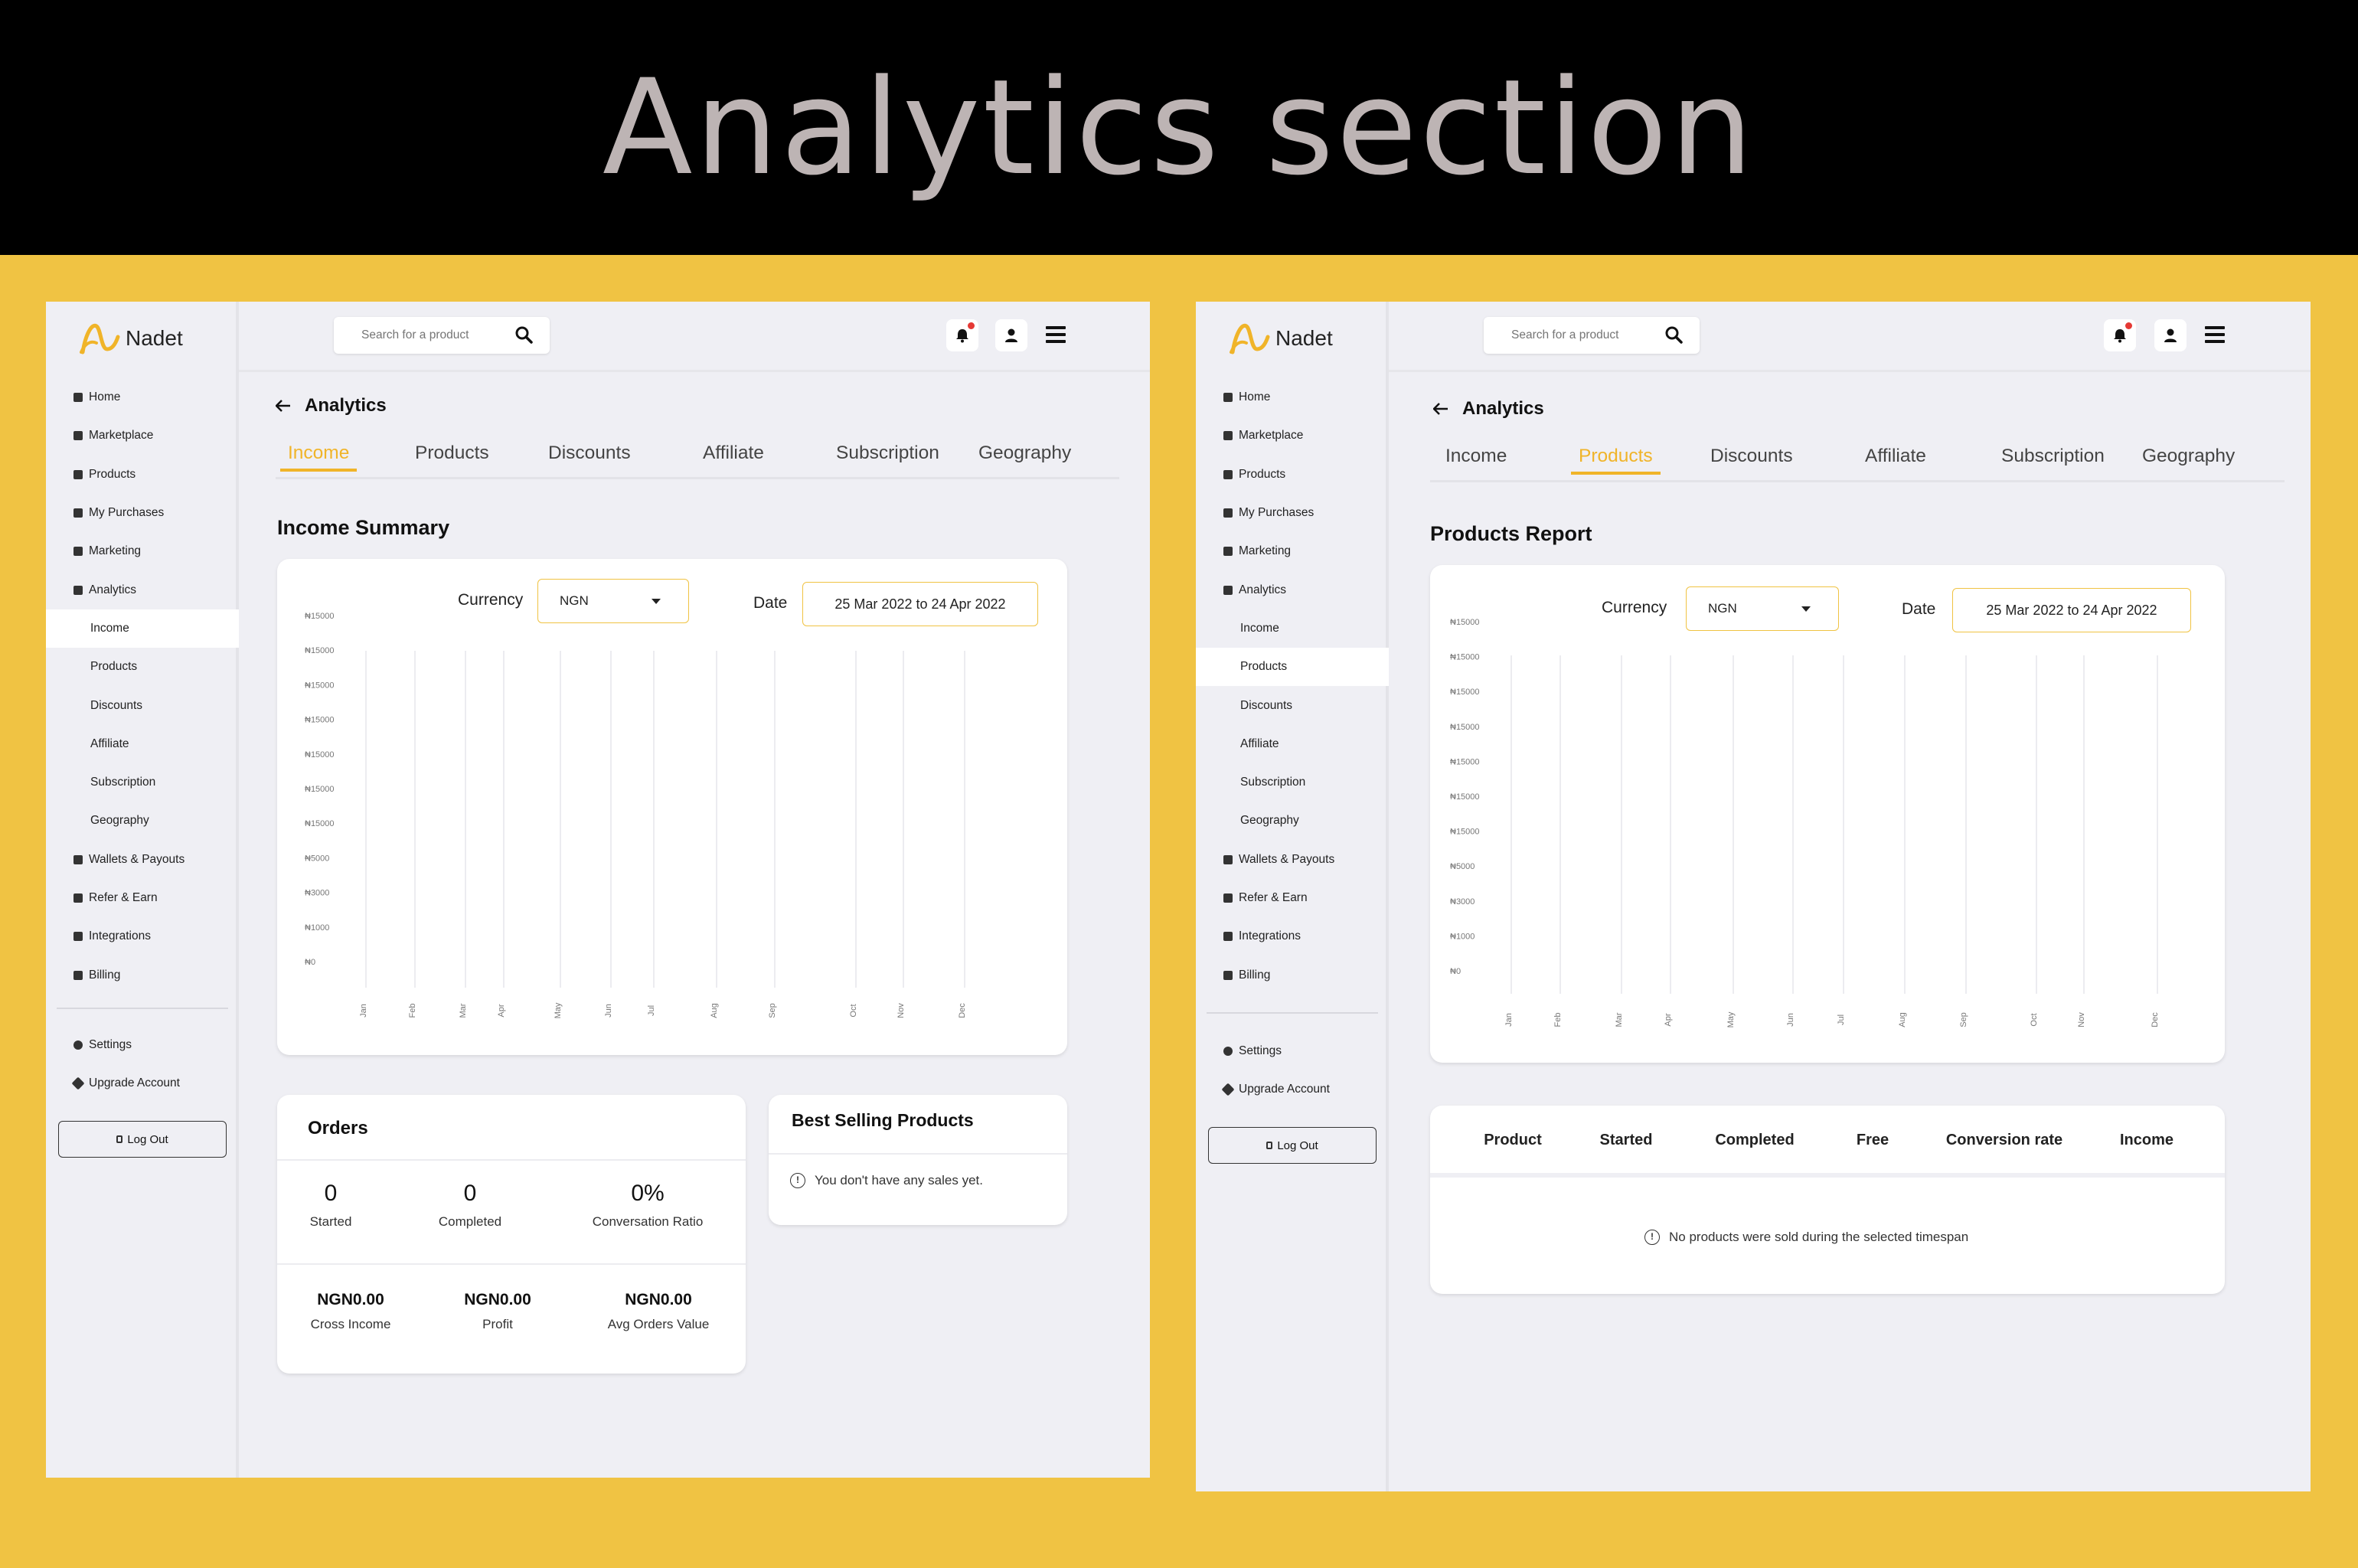 The height and width of the screenshot is (1568, 2358). What do you see at coordinates (330, 1221) in the screenshot?
I see `stat-label: Started` at bounding box center [330, 1221].